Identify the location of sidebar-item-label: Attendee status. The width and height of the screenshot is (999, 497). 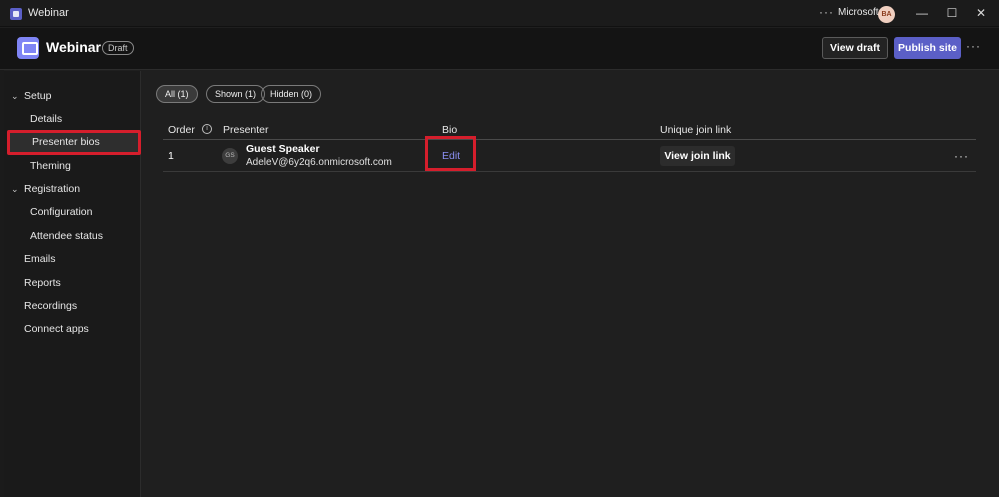
(66, 236).